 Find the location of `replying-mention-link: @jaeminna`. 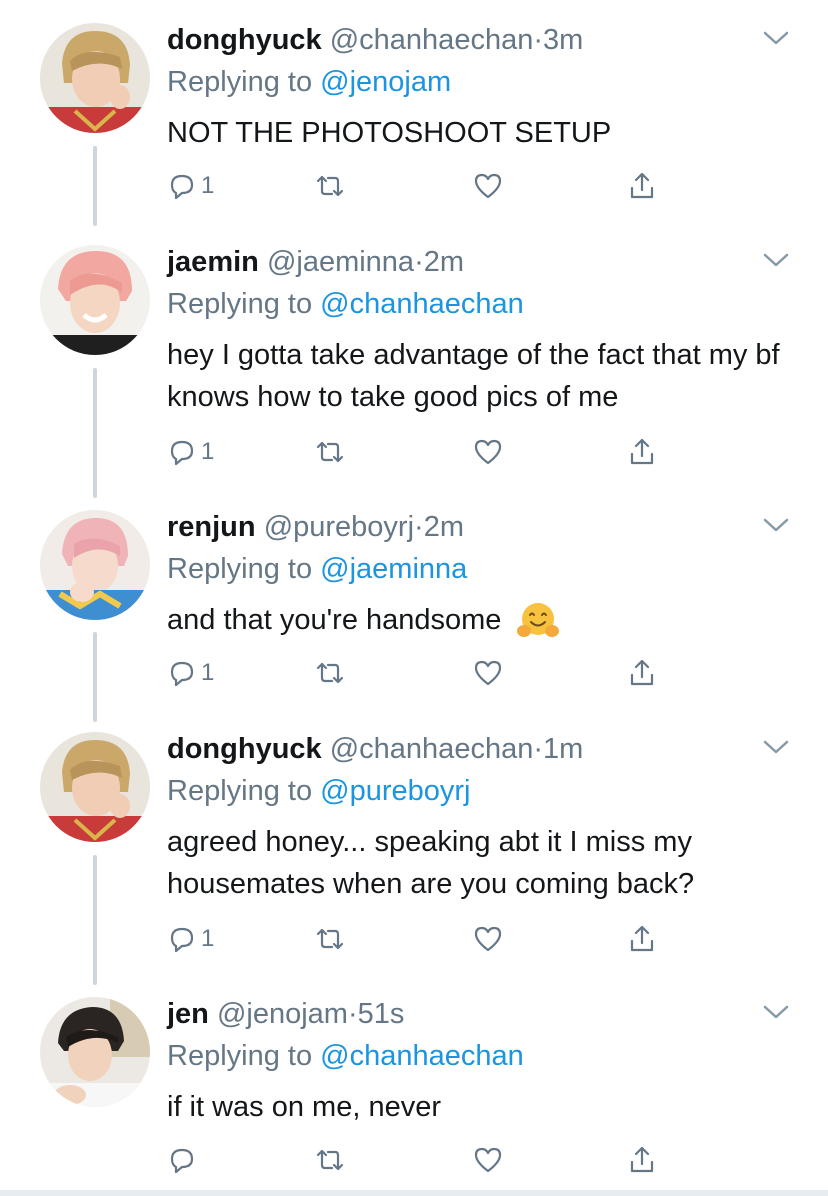

replying-mention-link: @jaeminna is located at coordinates (393, 569).